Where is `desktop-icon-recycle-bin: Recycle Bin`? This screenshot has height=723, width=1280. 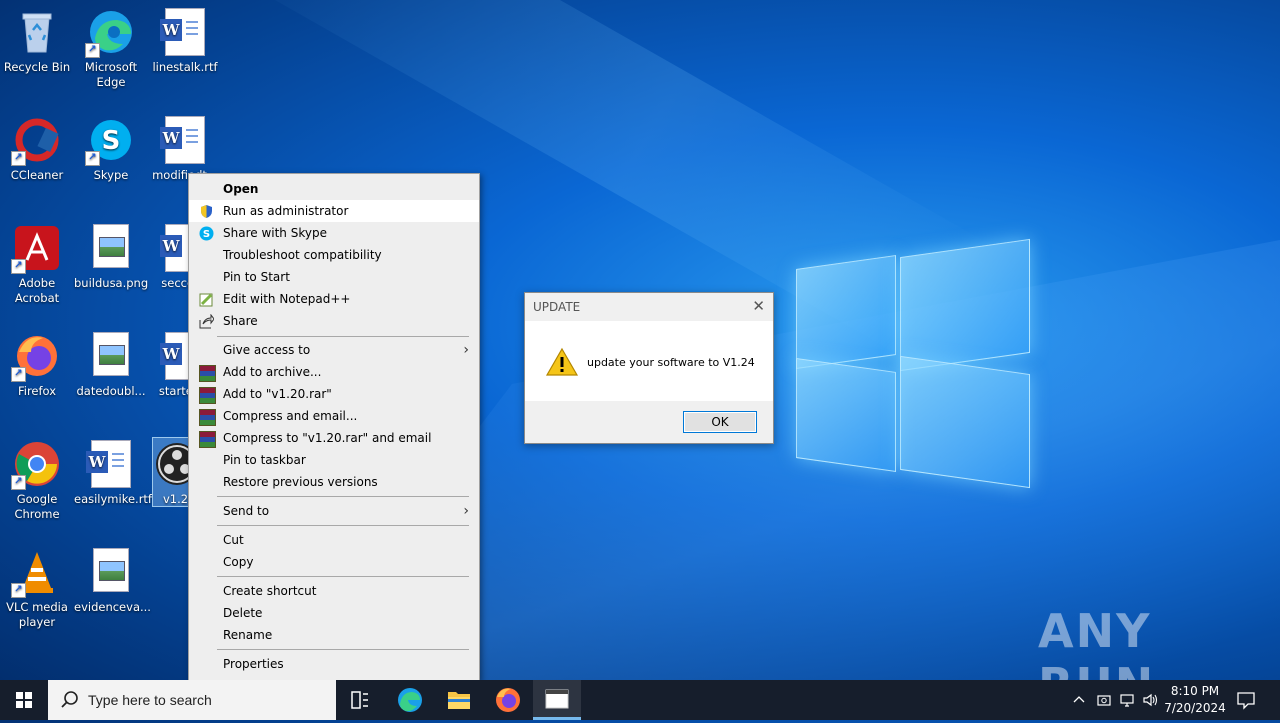
desktop-icon-recycle-bin: Recycle Bin is located at coordinates (37, 41).